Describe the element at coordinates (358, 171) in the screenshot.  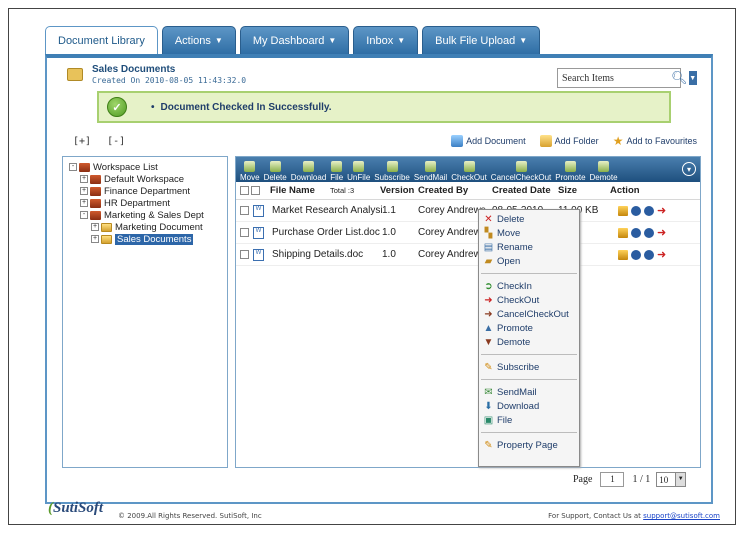
I see `toolbar-unfile-button: UnFile` at that location.